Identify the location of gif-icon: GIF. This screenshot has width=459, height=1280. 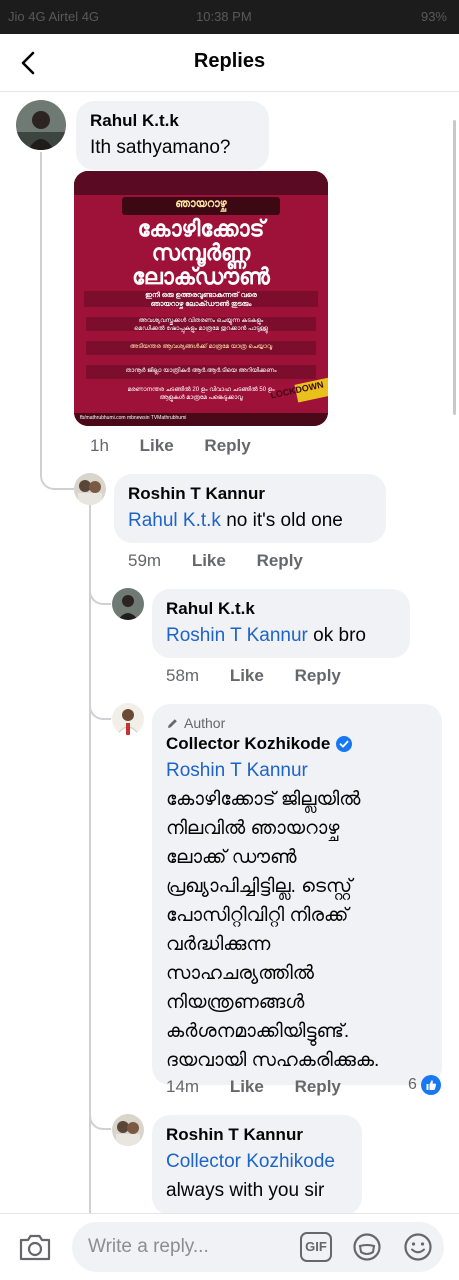
(316, 1246).